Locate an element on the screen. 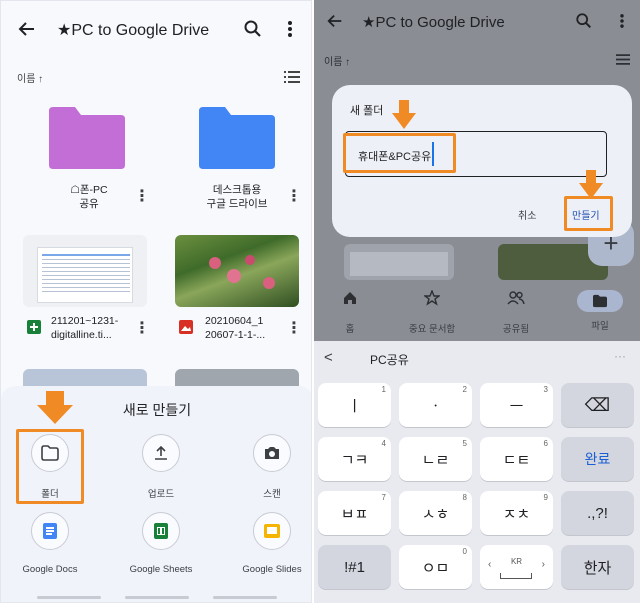  google-docs-button is located at coordinates (50, 531).